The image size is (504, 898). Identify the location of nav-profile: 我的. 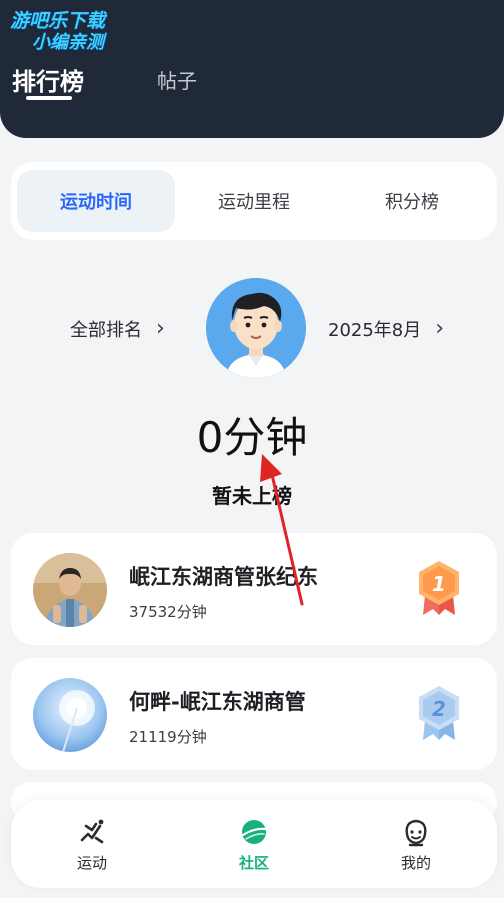
(416, 844).